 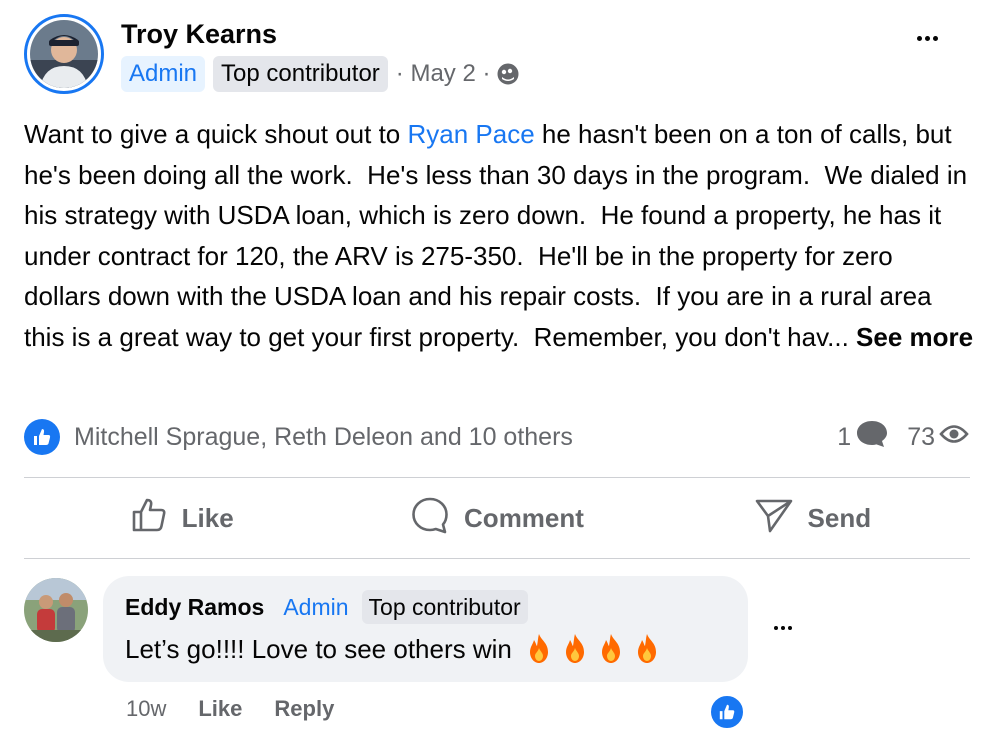 What do you see at coordinates (872, 437) in the screenshot?
I see `comment-bubble-icon` at bounding box center [872, 437].